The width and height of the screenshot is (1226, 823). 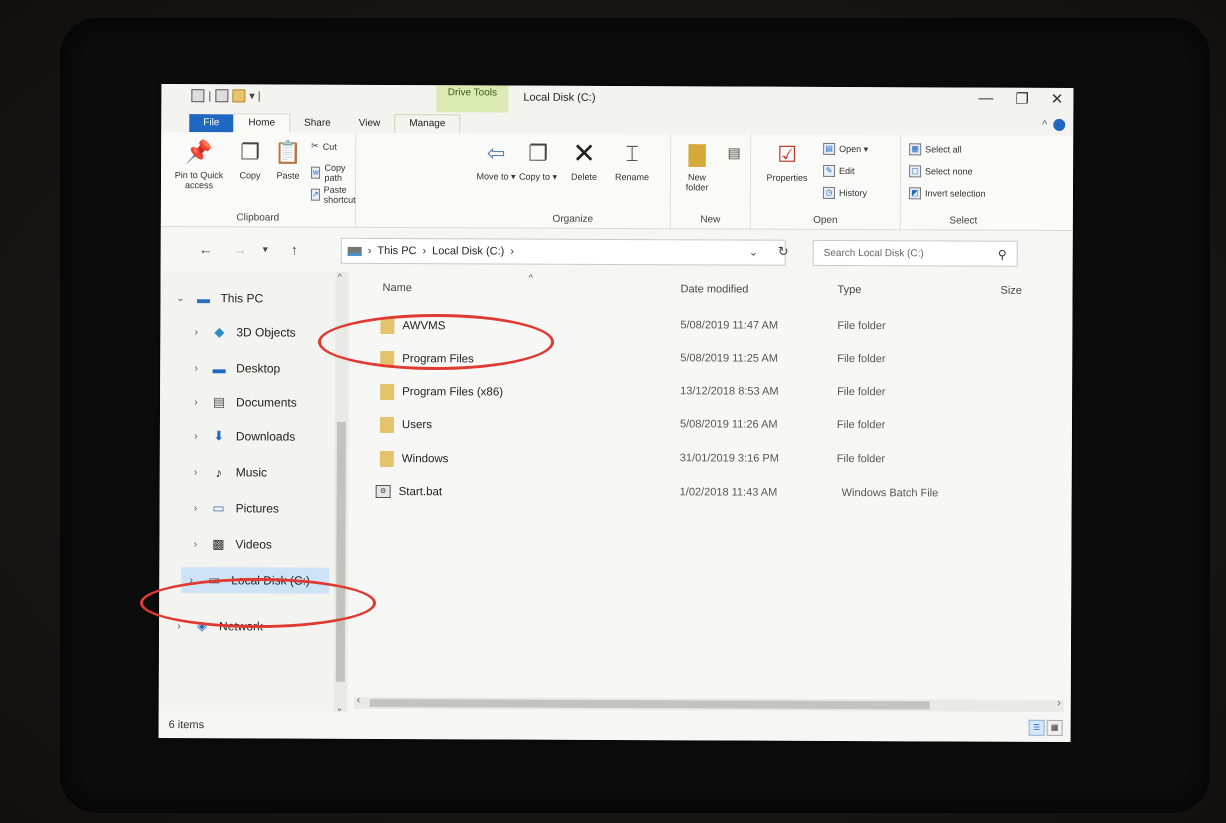 What do you see at coordinates (324, 146) in the screenshot?
I see `cut-button: ✂ Cut` at bounding box center [324, 146].